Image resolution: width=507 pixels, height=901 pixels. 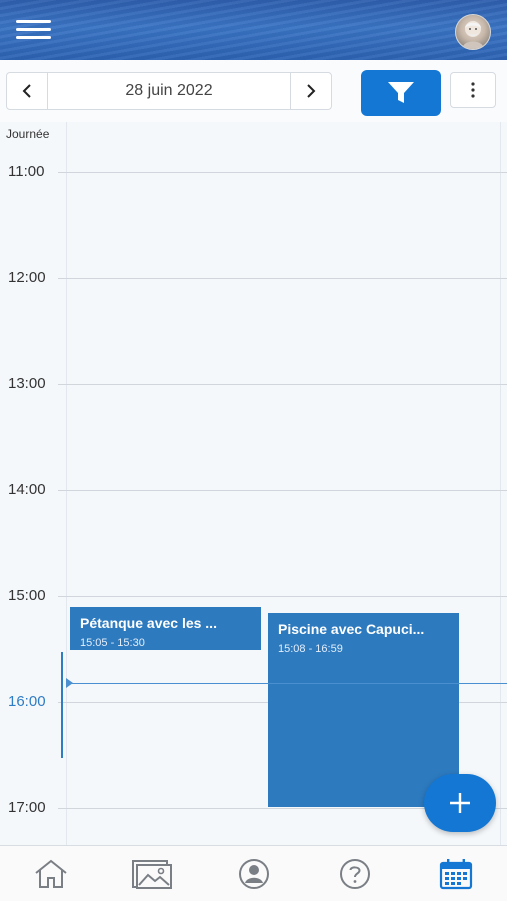 I want to click on current-date-label: 28 juin 2022, so click(x=169, y=91).